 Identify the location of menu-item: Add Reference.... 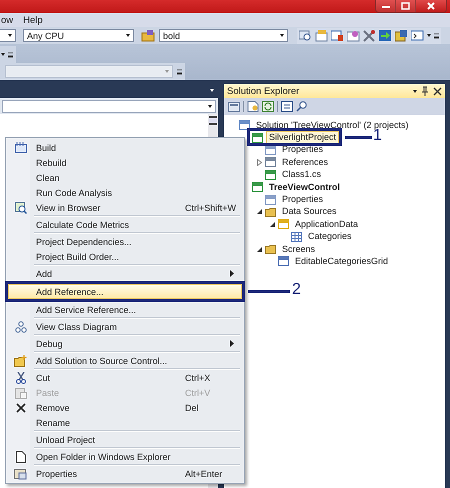
(125, 291).